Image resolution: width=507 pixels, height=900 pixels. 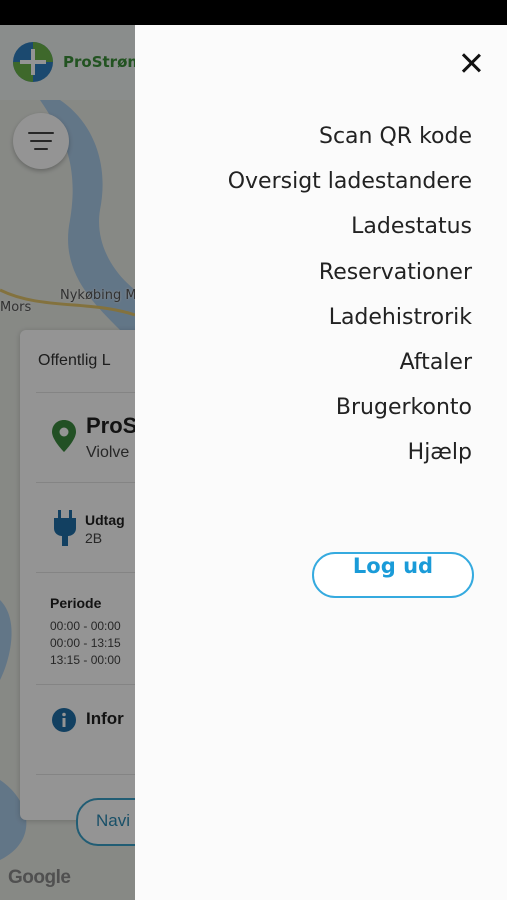 I want to click on status-bar, so click(x=253, y=12).